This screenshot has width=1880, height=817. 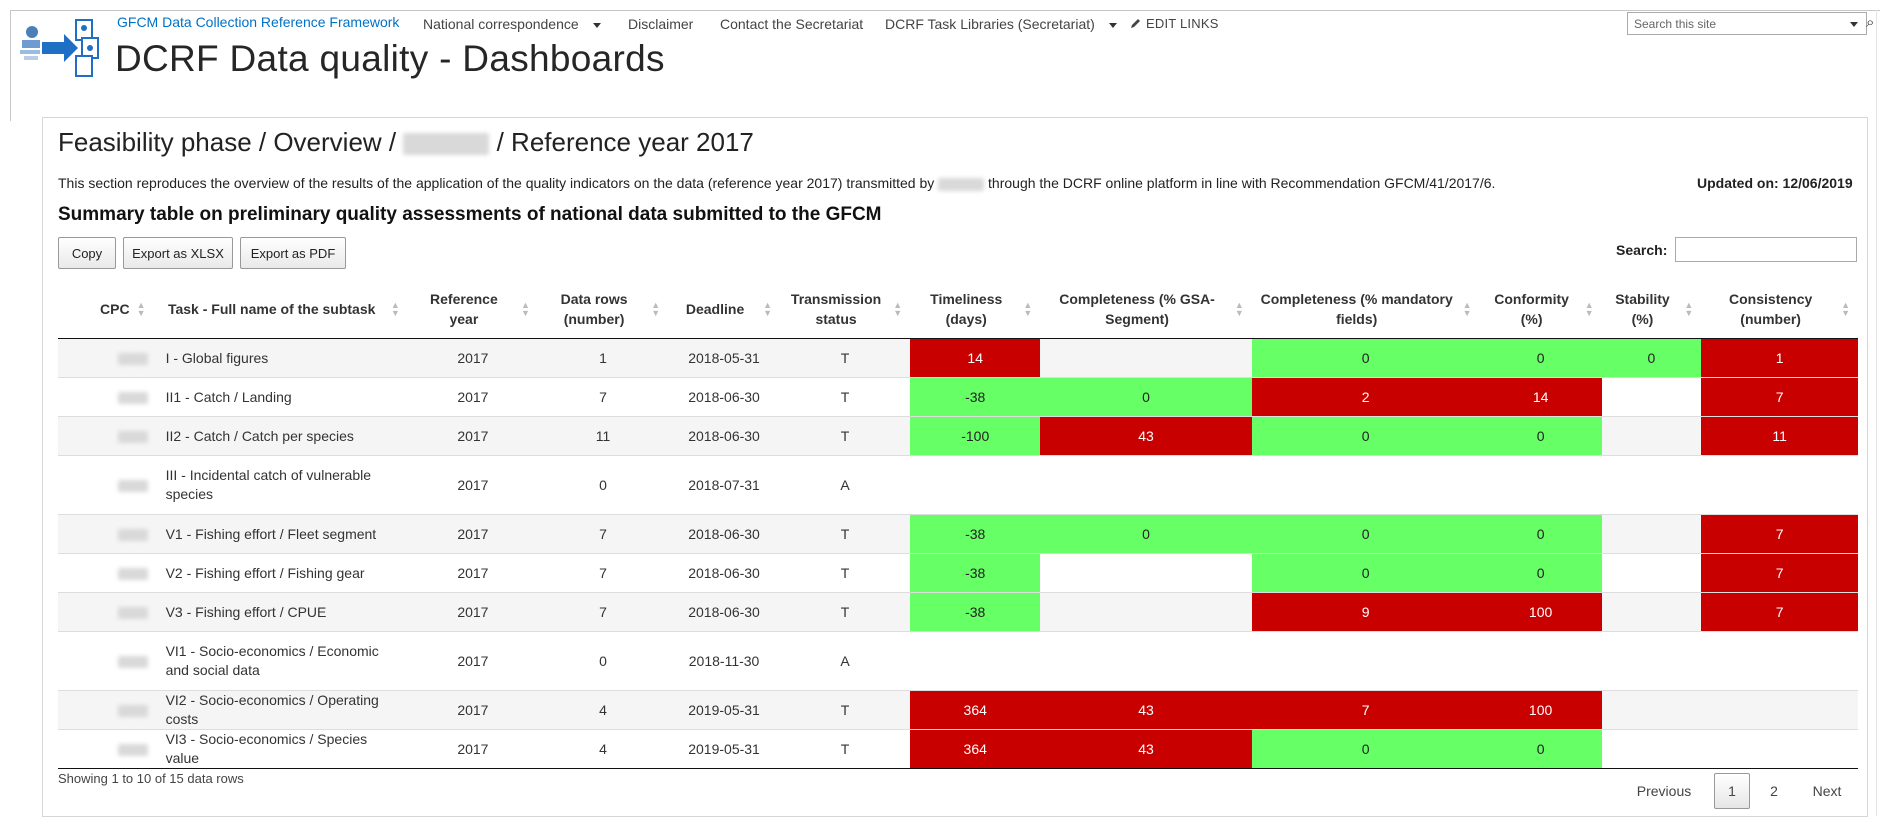 I want to click on column-header-reference-year: Reference year ▲ ▼, so click(x=472, y=309).